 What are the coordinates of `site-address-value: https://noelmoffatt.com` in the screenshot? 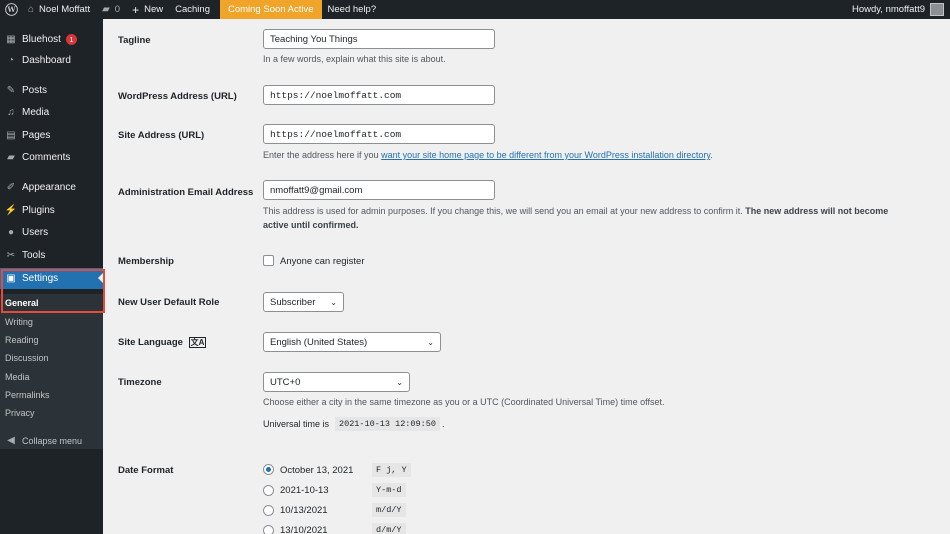 It's located at (336, 134).